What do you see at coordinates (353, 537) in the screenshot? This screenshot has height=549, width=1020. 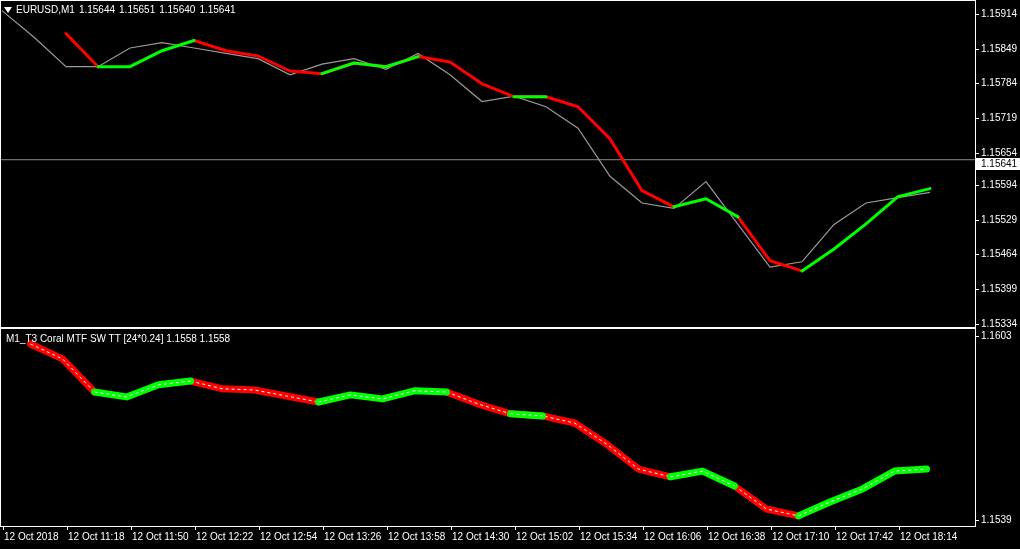 I see `time-scale-label: 12 Oct 13:26` at bounding box center [353, 537].